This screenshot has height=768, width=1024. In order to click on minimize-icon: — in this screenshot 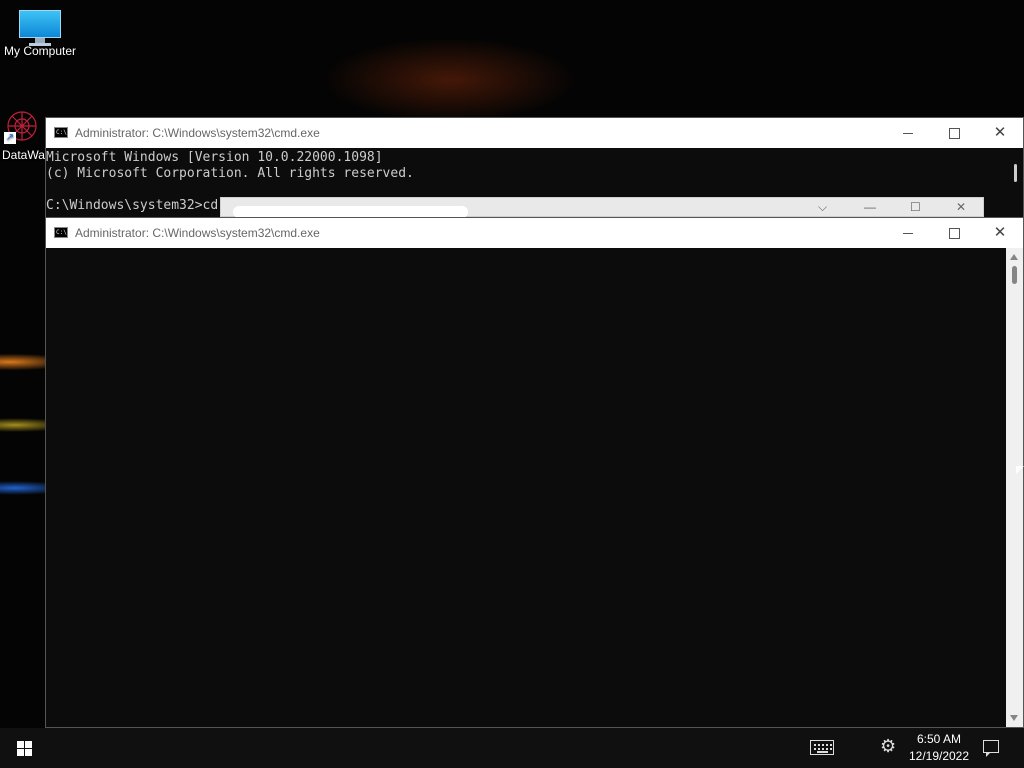, I will do `click(870, 207)`.